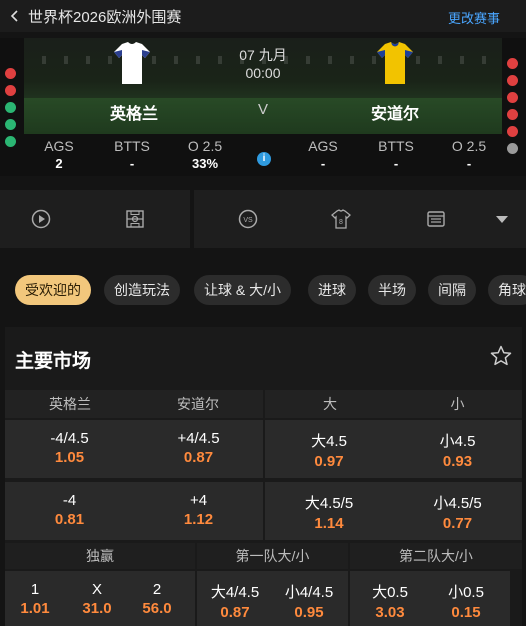 The height and width of the screenshot is (626, 526). Describe the element at coordinates (97, 594) in the screenshot. I see `odds-button: X 31.0` at that location.